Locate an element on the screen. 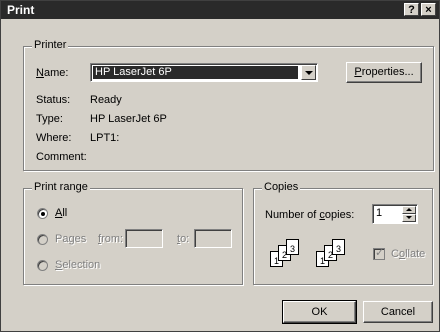  pages-label: Pages is located at coordinates (71, 239).